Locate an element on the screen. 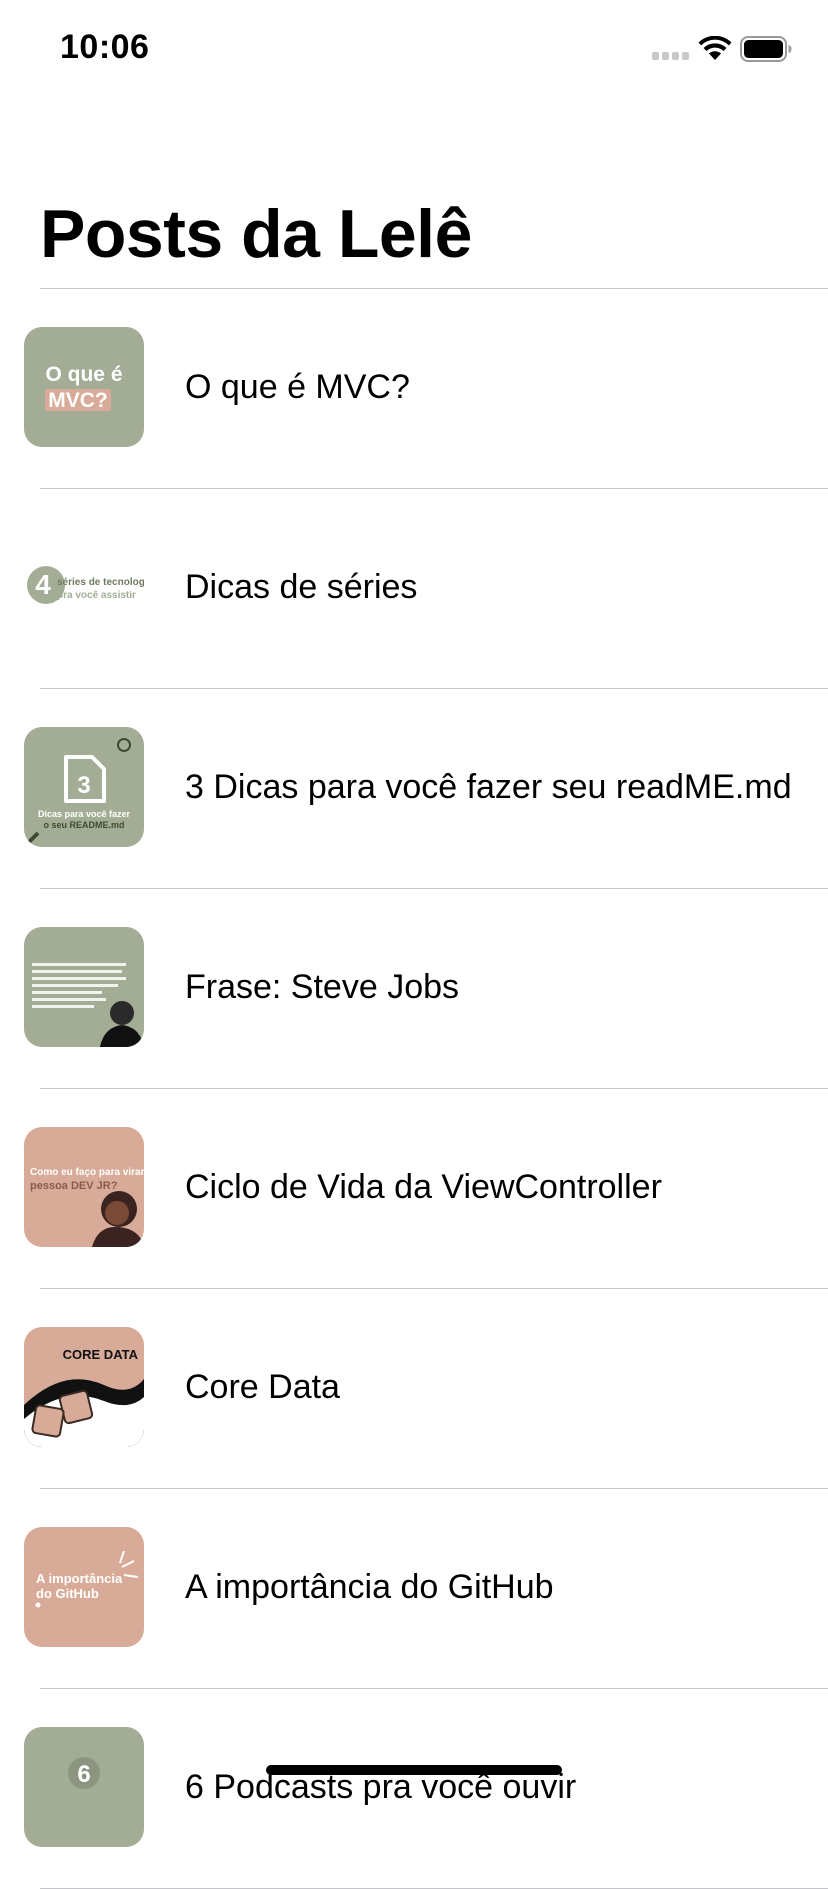 The width and height of the screenshot is (828, 1889). post-thumbnail is located at coordinates (84, 987).